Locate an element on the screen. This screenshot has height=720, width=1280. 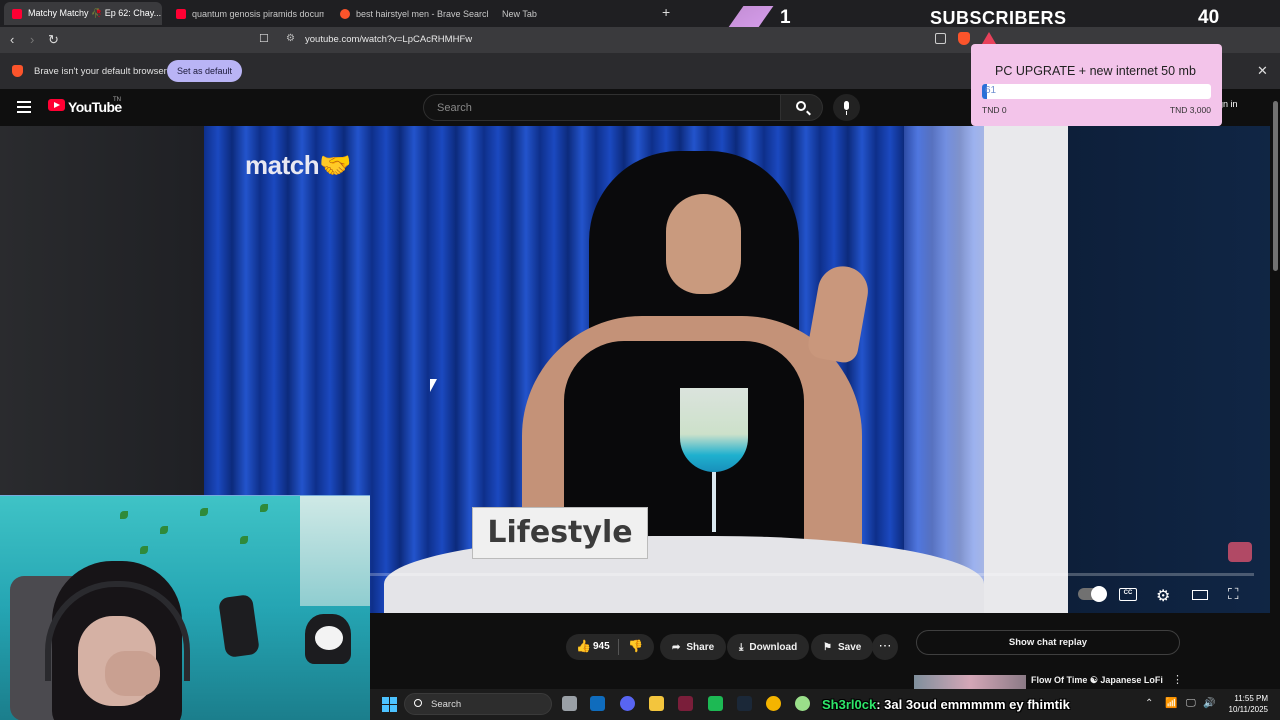
youtube-country-code: TN is located at coordinates (117, 100).